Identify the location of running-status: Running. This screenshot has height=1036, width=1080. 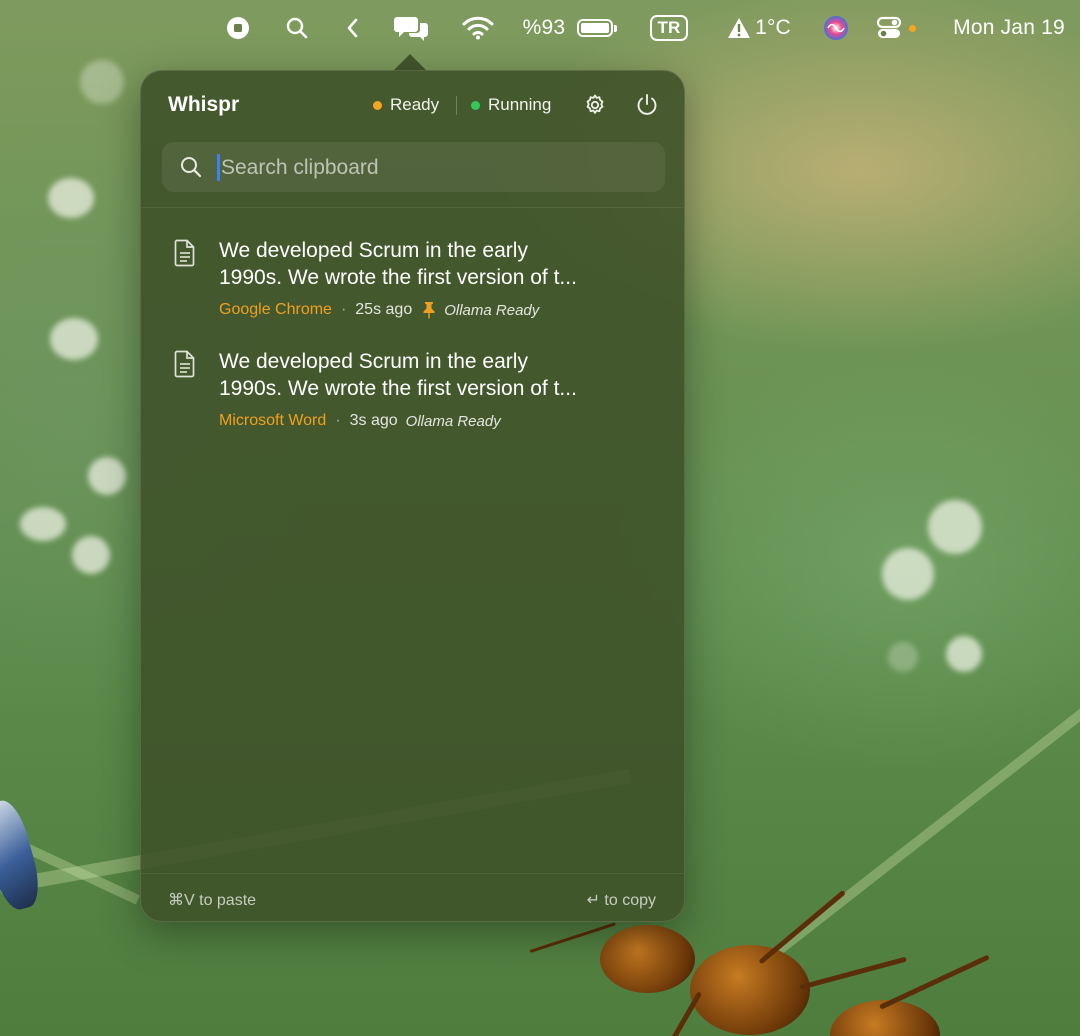
(511, 105).